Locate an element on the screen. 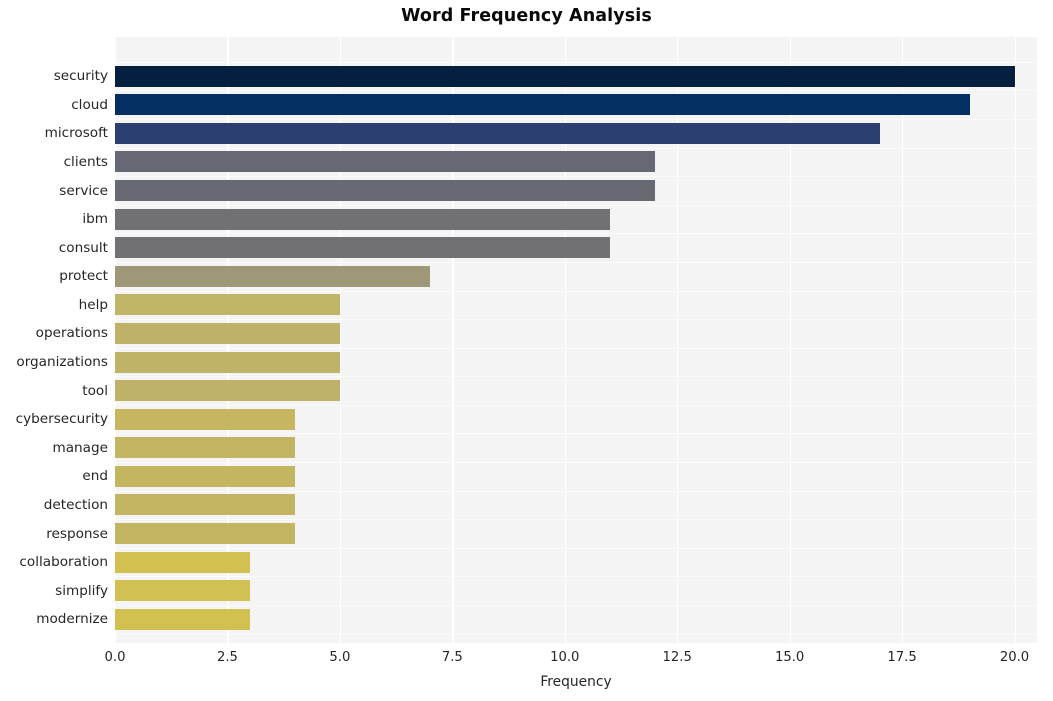 Image resolution: width=1053 pixels, height=701 pixels. x-axis-label: Frequency is located at coordinates (576, 682).